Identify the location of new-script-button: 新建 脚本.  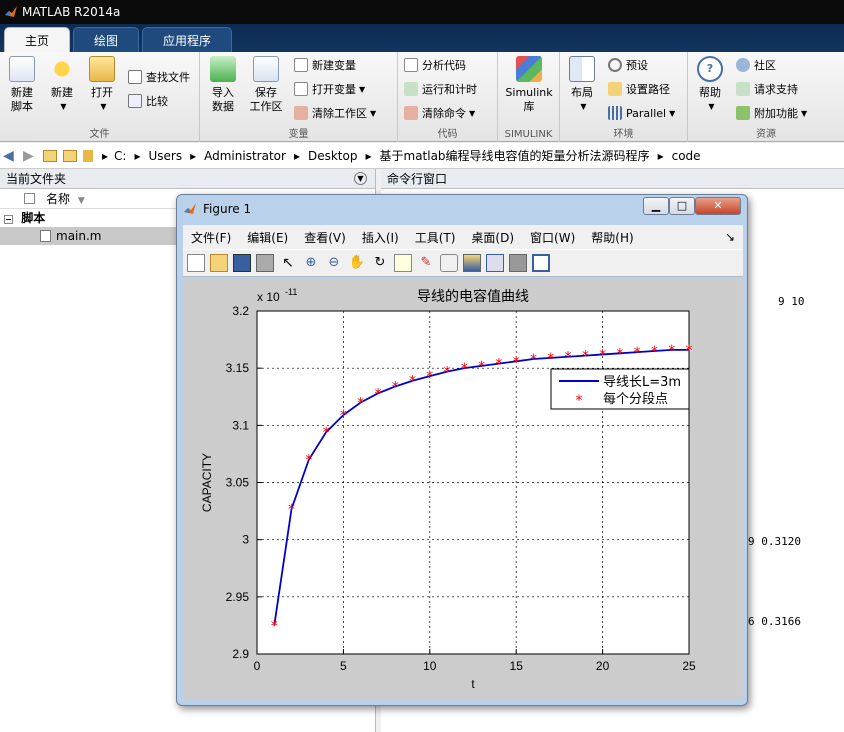
(22, 85).